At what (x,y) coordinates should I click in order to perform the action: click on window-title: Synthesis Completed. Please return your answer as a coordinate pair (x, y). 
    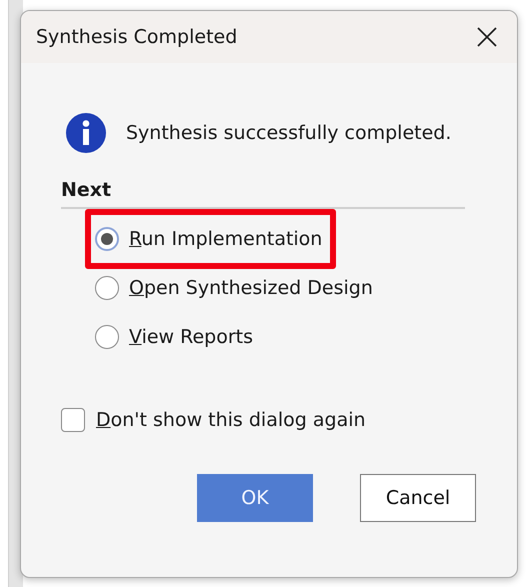
    Looking at the image, I should click on (137, 37).